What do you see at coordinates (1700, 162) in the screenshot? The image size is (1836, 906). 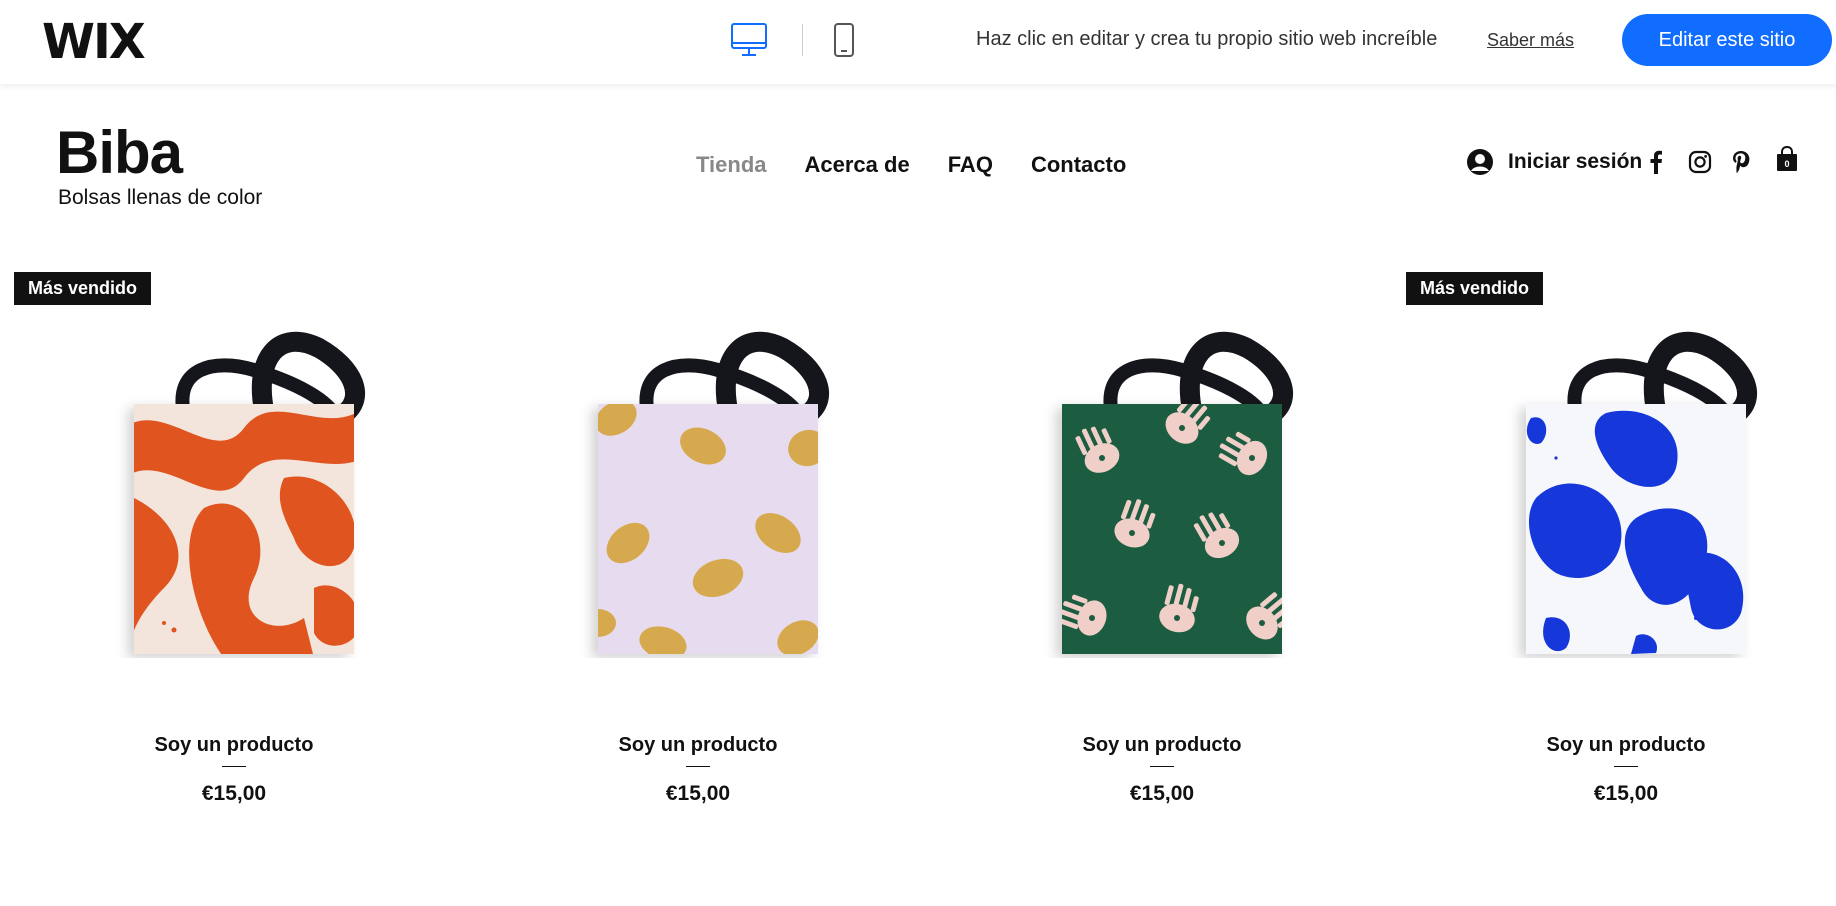 I see `instagram-icon` at bounding box center [1700, 162].